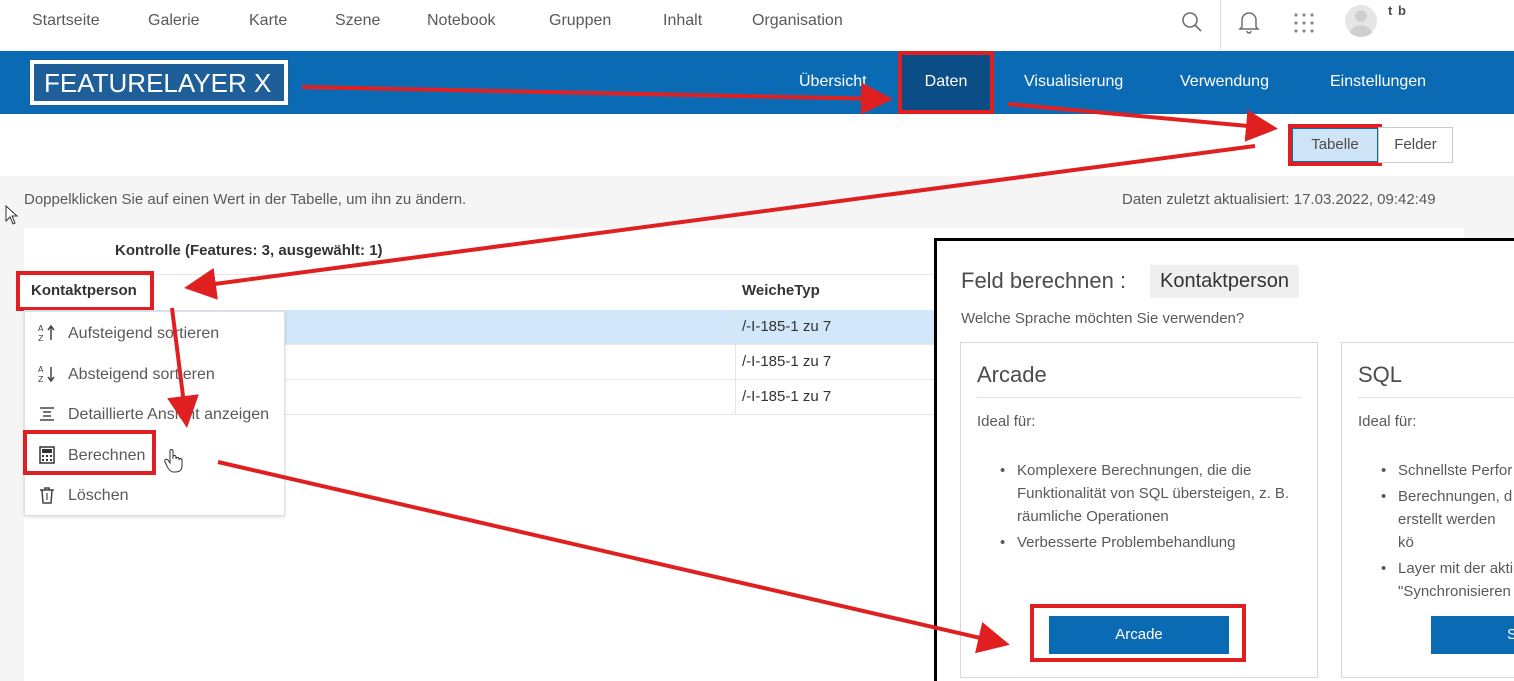 This screenshot has height=681, width=1514. Describe the element at coordinates (1044, 280) in the screenshot. I see `dialog-title: Feld berechnen :` at that location.